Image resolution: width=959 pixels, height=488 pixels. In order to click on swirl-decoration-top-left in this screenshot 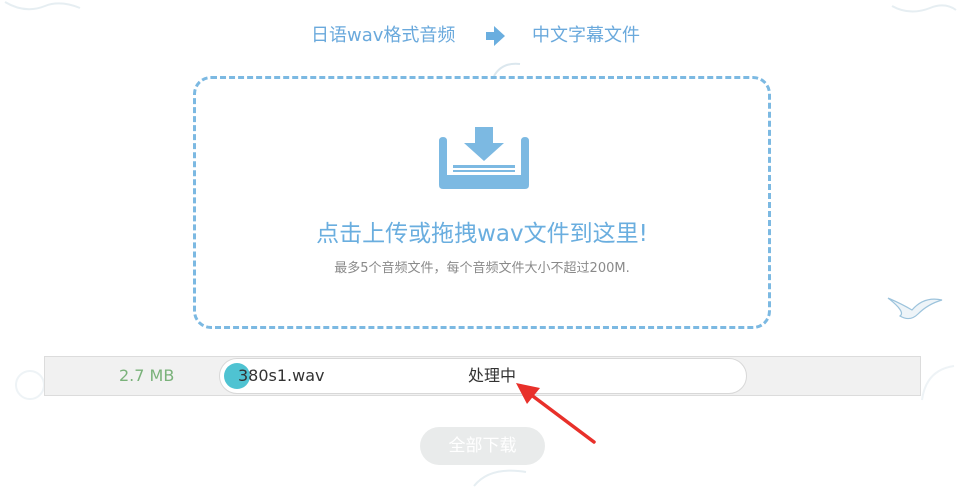, I will do `click(42, 6)`.